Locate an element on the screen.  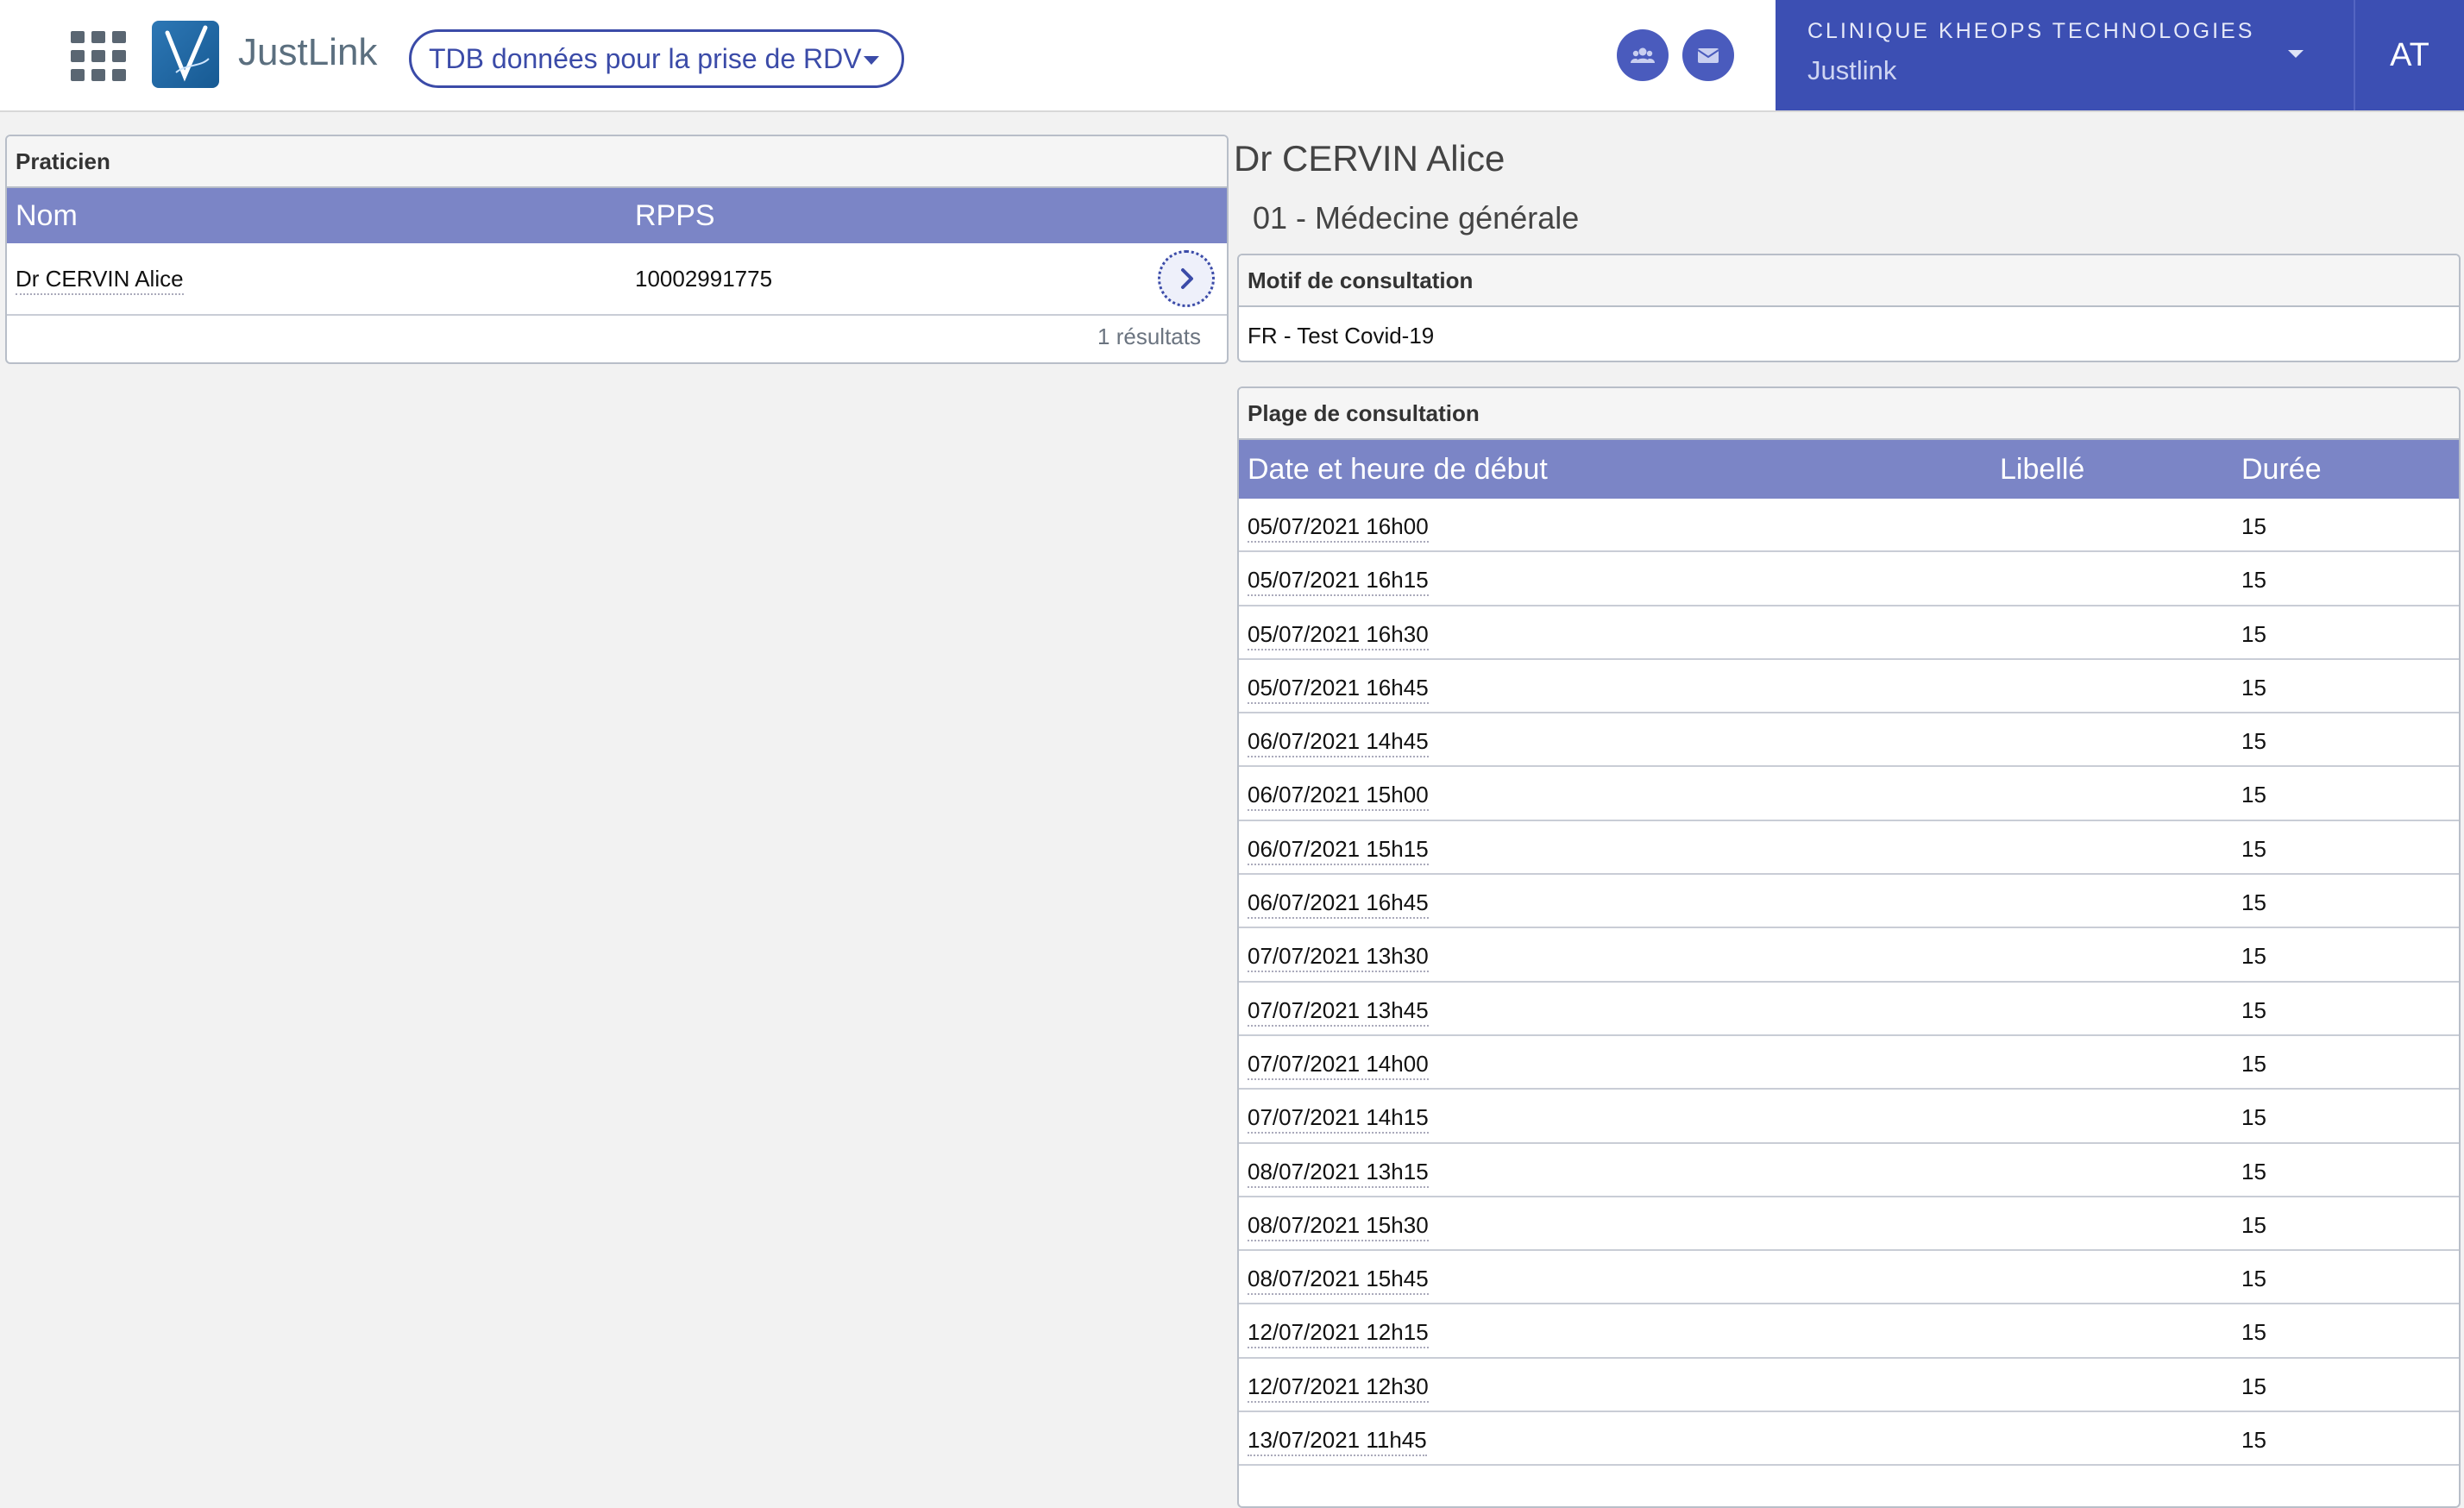
user-avatar: AT is located at coordinates (2409, 55).